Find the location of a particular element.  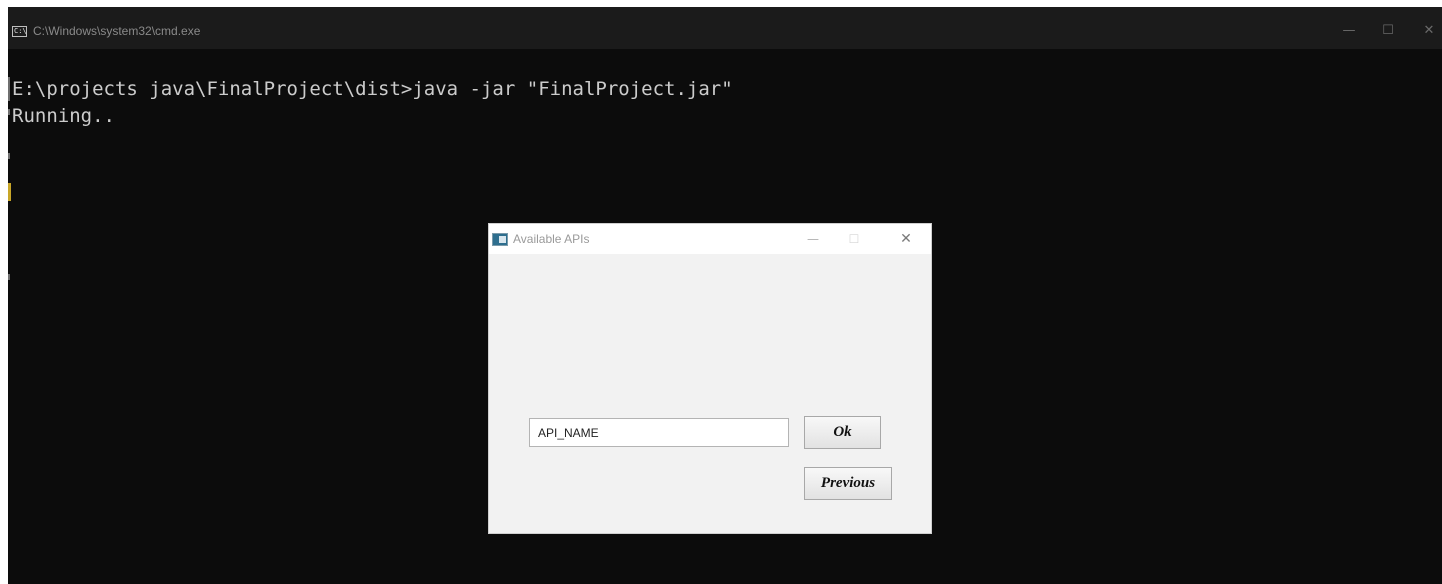

console-maximize-button: ☐ is located at coordinates (1388, 31).